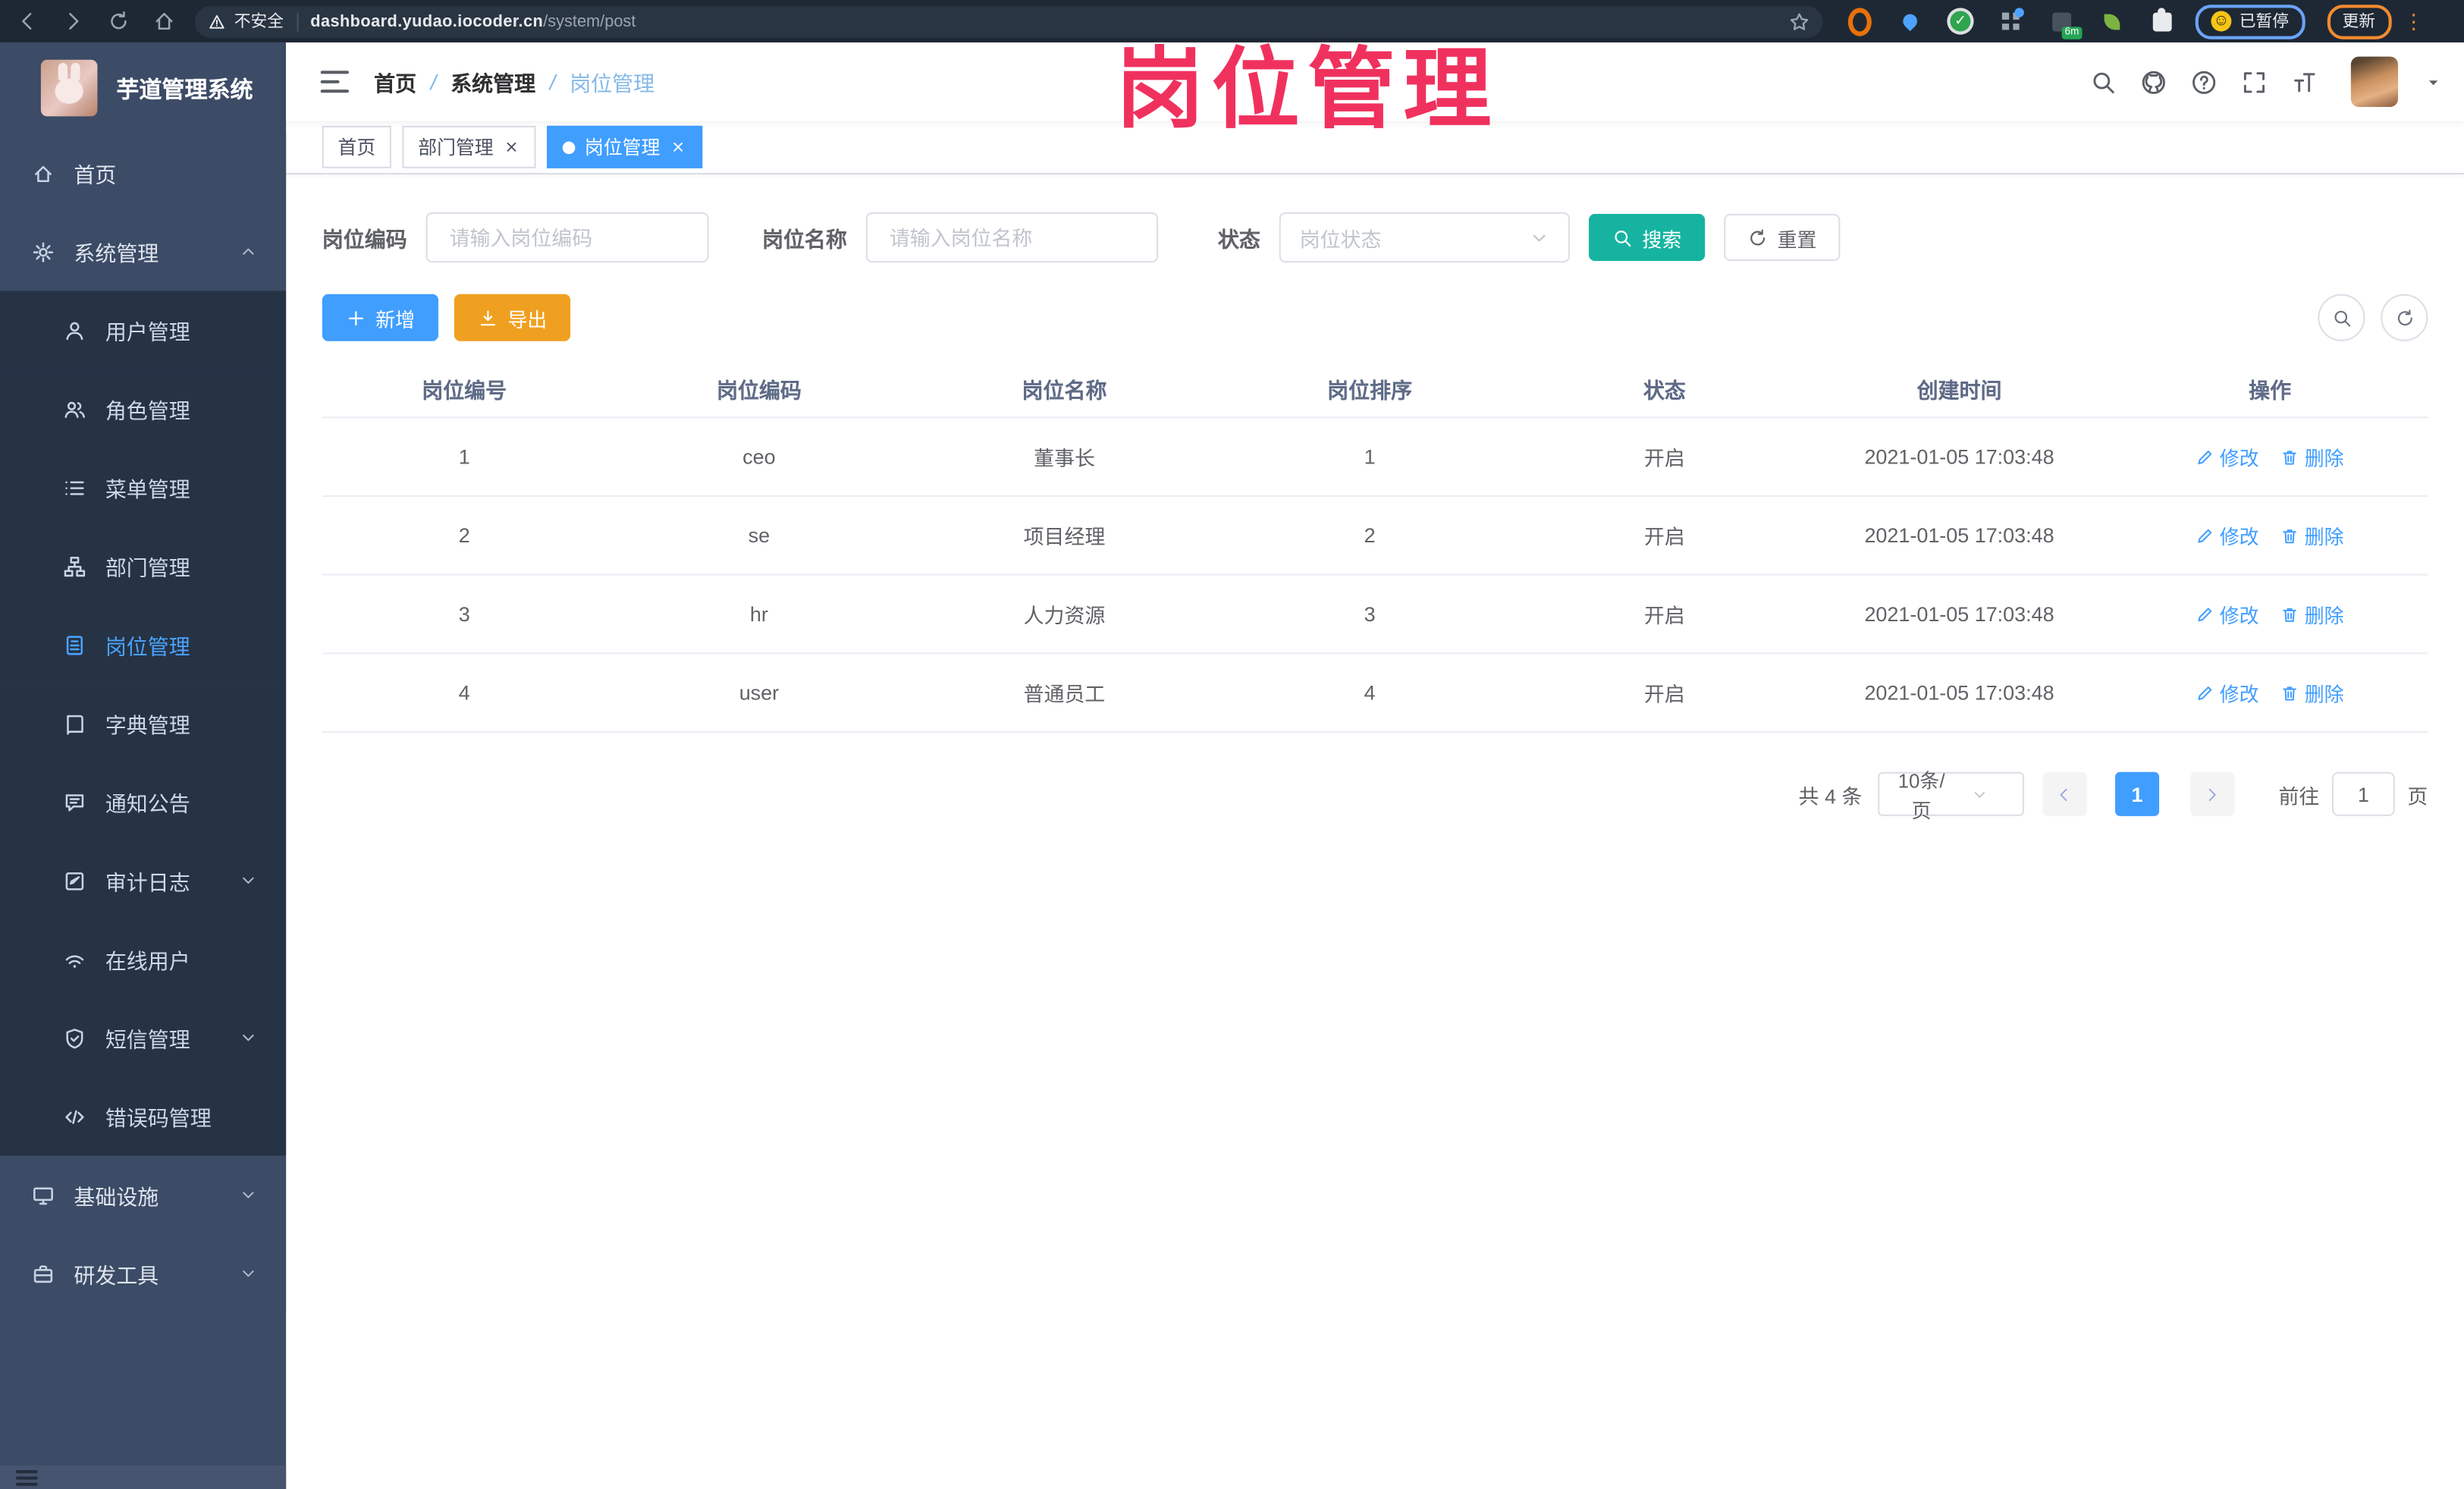 The height and width of the screenshot is (1489, 2464). What do you see at coordinates (2064, 793) in the screenshot?
I see `prev-page-button` at bounding box center [2064, 793].